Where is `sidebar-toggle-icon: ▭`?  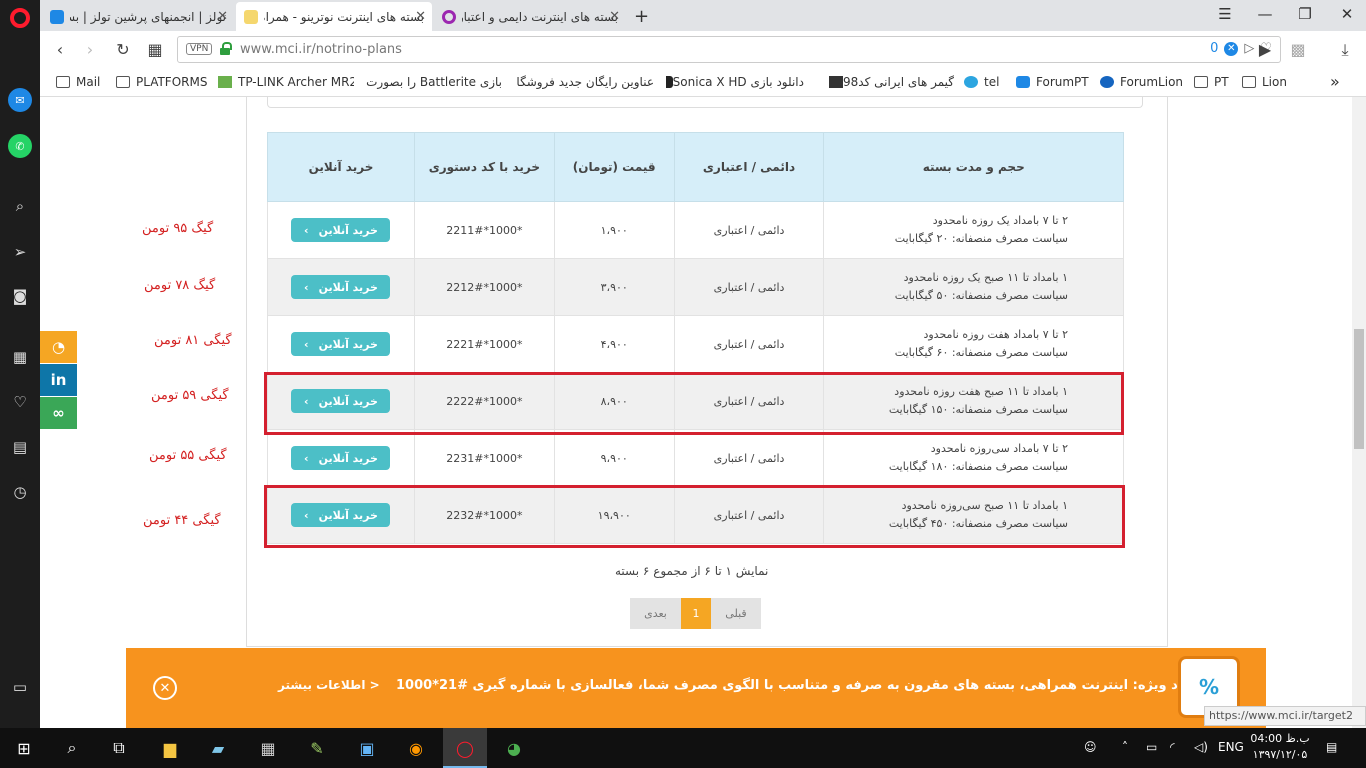
sidebar-toggle-icon: ▭ is located at coordinates (20, 687).